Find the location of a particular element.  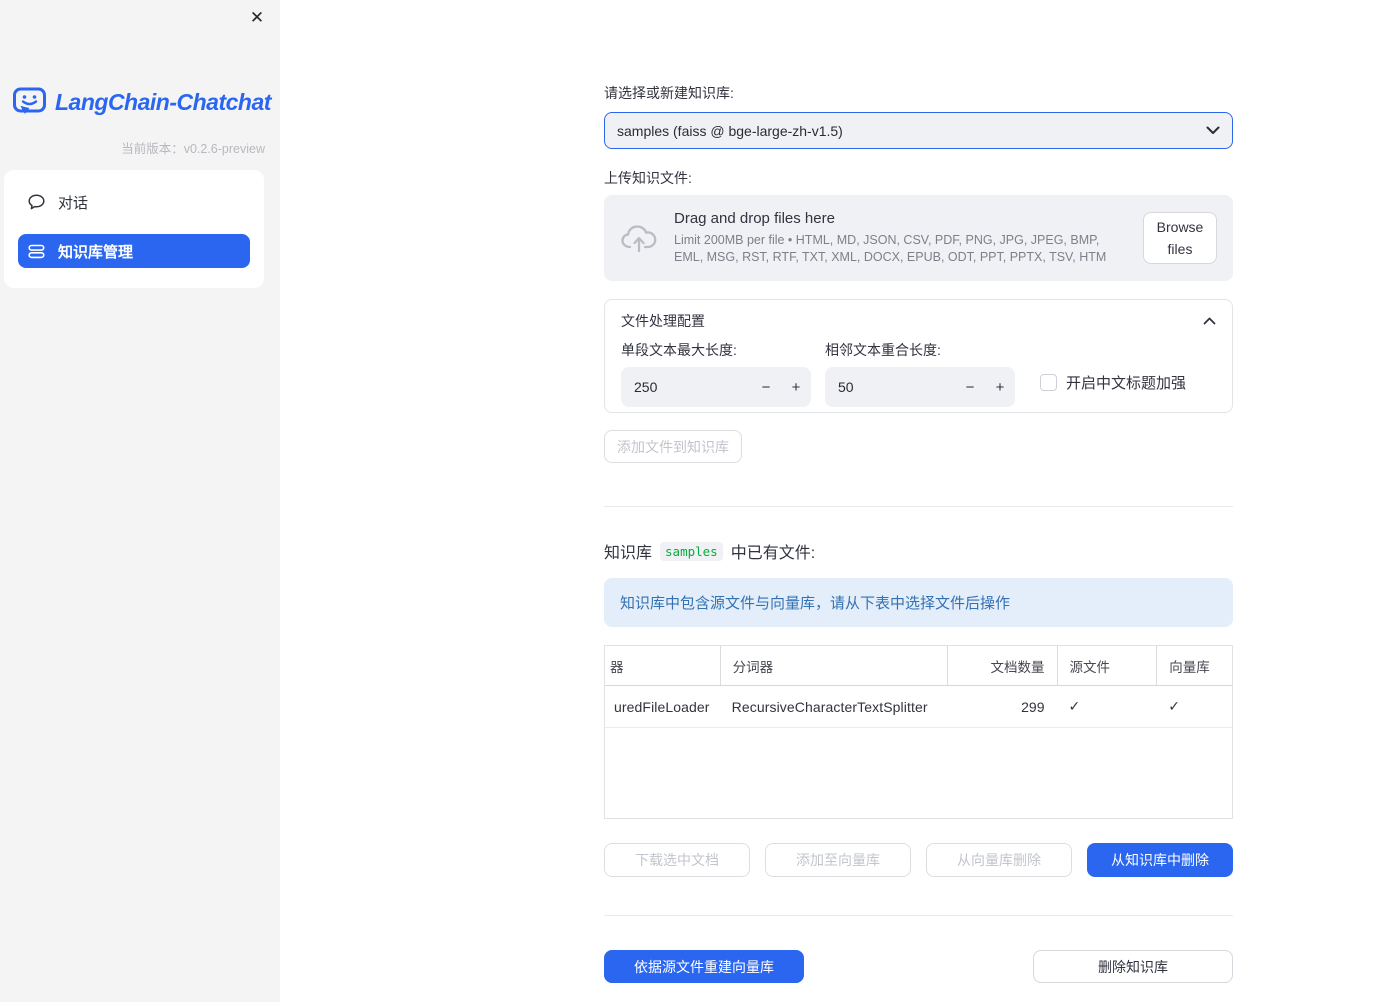

sidebar-item-label: 知识库管理 is located at coordinates (96, 252).